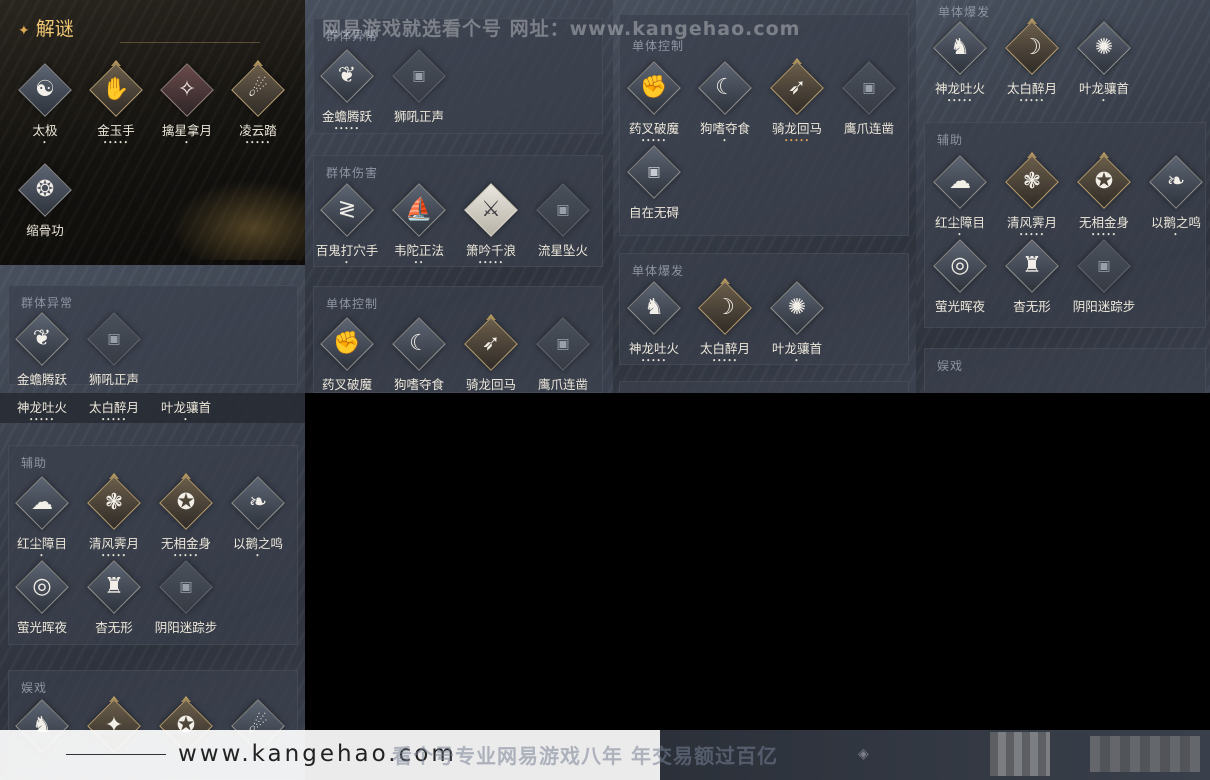  Describe the element at coordinates (950, 140) in the screenshot. I see `panel-title: 辅助` at that location.